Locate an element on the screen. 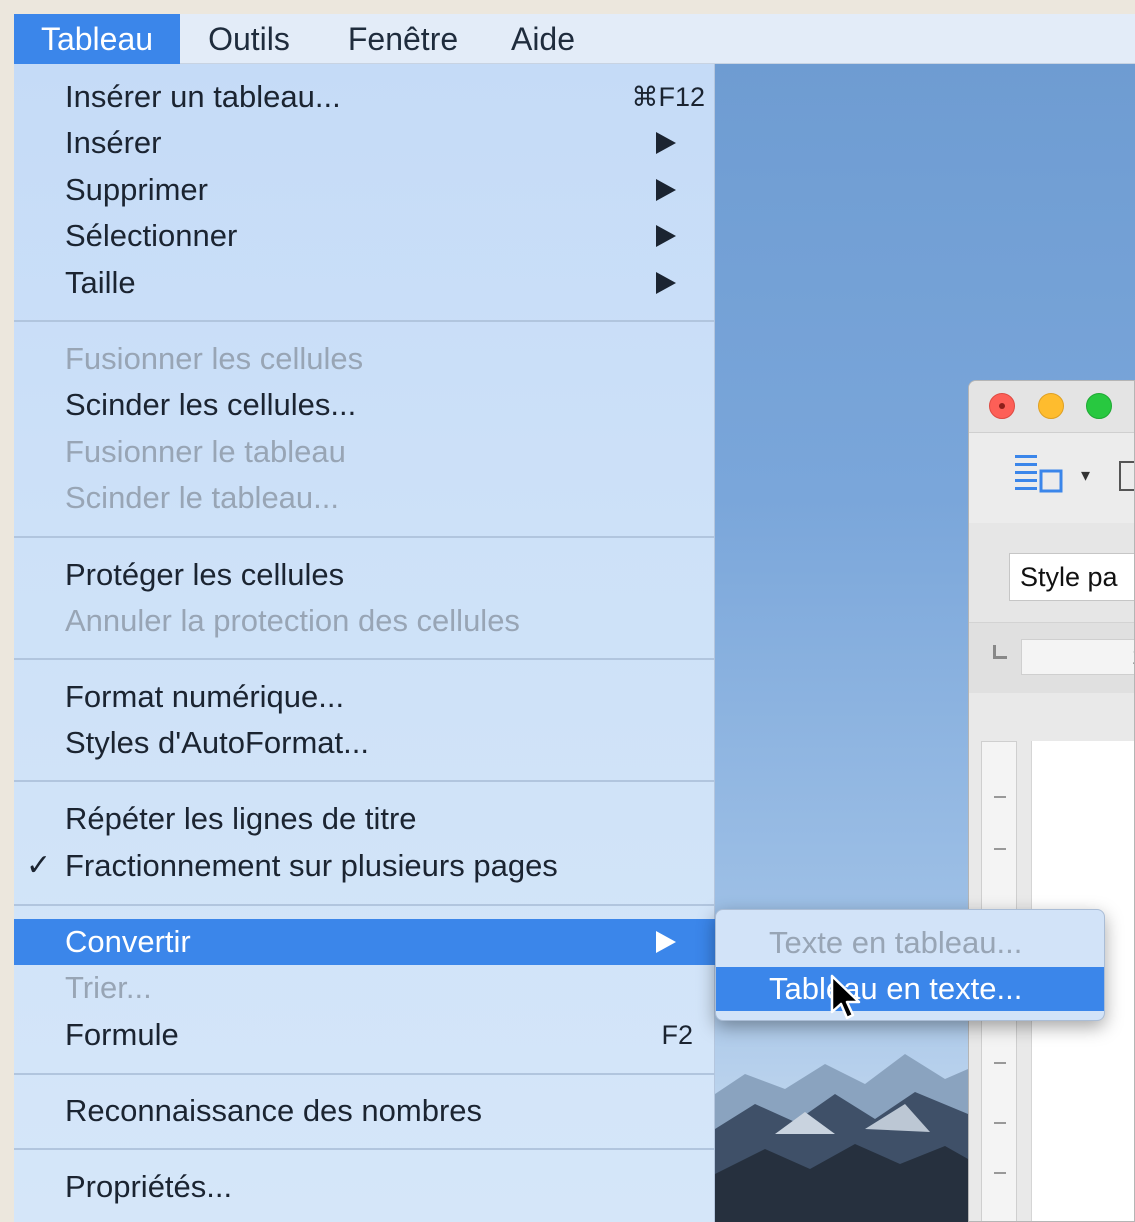 Image resolution: width=1135 pixels, height=1222 pixels. window-titlebar is located at coordinates (1051, 407).